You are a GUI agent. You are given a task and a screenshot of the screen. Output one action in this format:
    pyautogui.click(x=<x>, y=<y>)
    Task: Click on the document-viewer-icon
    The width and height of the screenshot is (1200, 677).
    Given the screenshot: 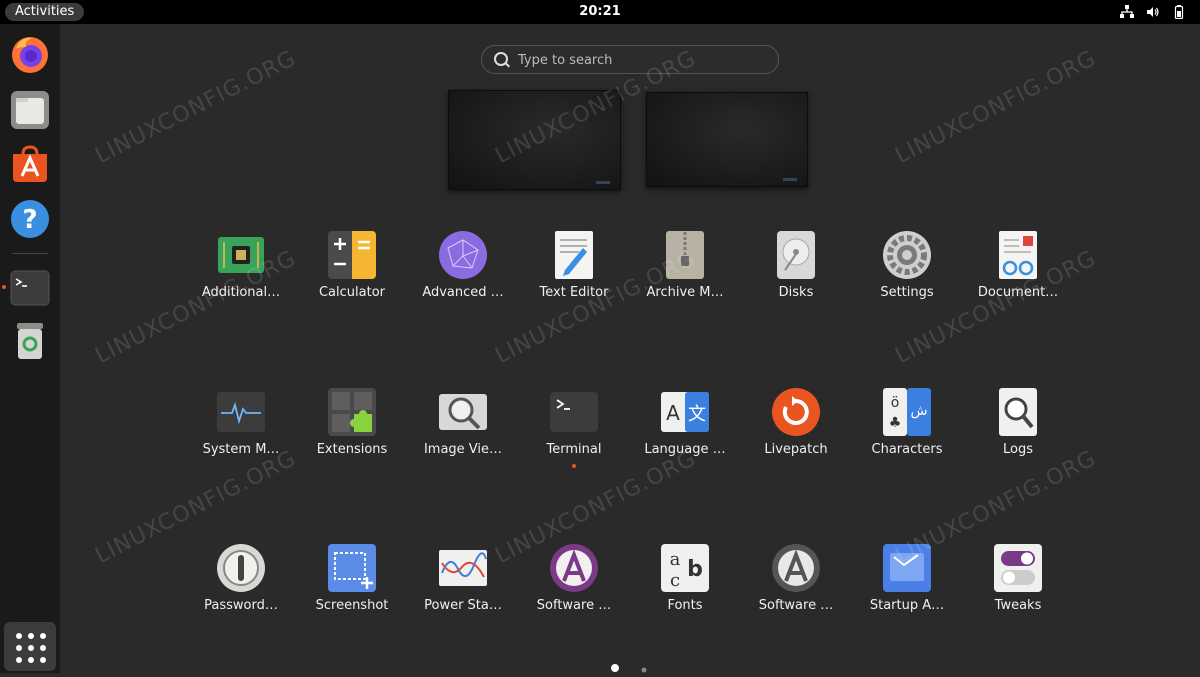 What is the action you would take?
    pyautogui.click(x=1018, y=255)
    